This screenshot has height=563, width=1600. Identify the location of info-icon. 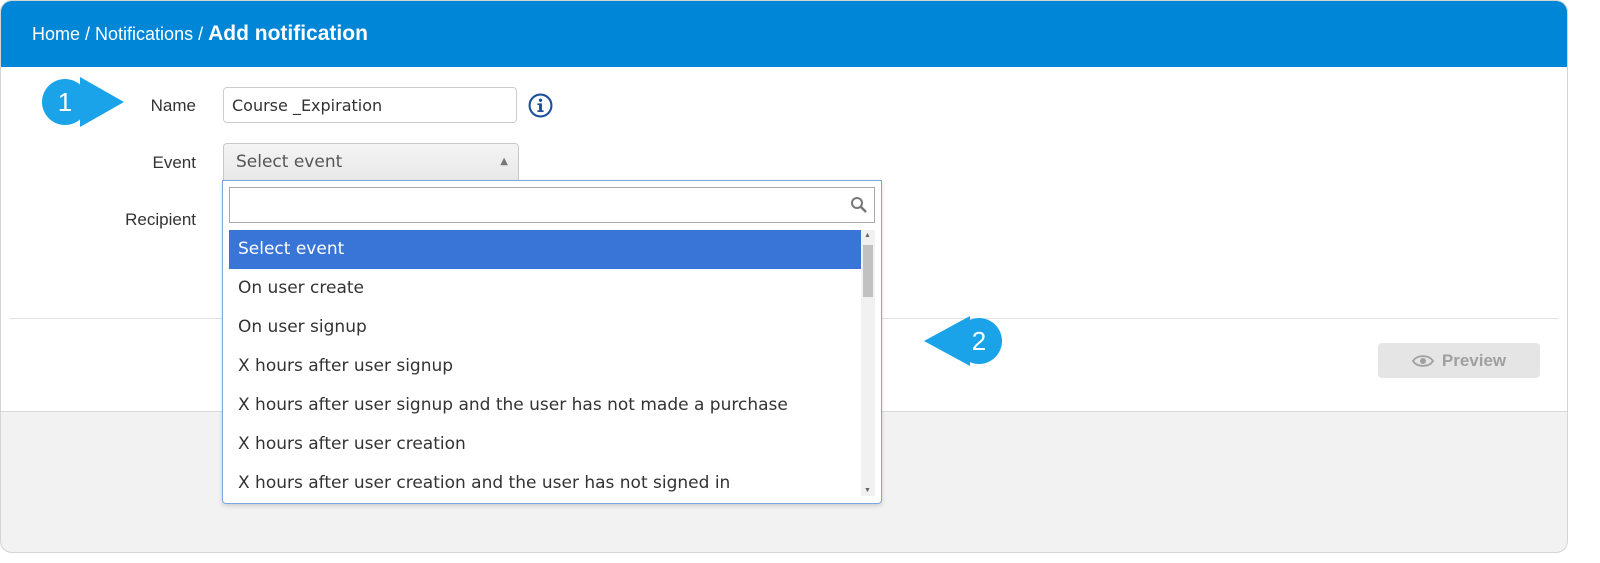
(540, 105).